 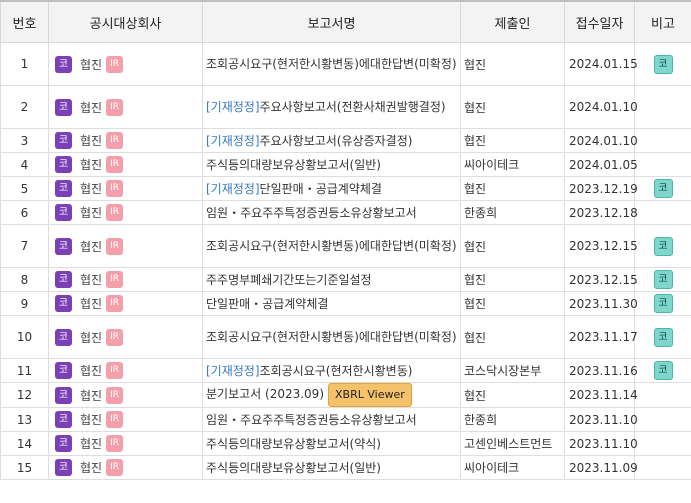 What do you see at coordinates (331, 303) in the screenshot?
I see `report-title-cell: 단일판매・공급계약체결` at bounding box center [331, 303].